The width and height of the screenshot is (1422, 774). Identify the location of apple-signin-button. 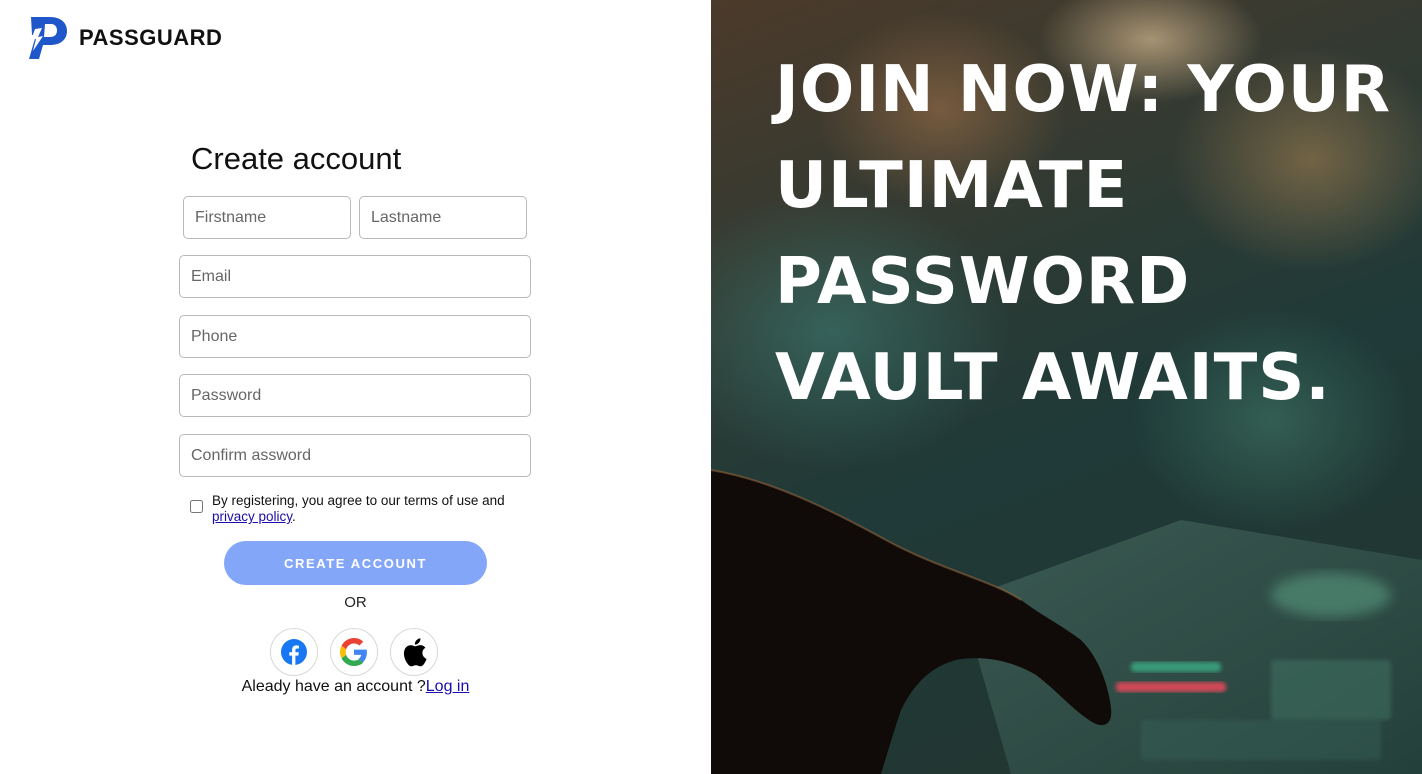
(414, 652).